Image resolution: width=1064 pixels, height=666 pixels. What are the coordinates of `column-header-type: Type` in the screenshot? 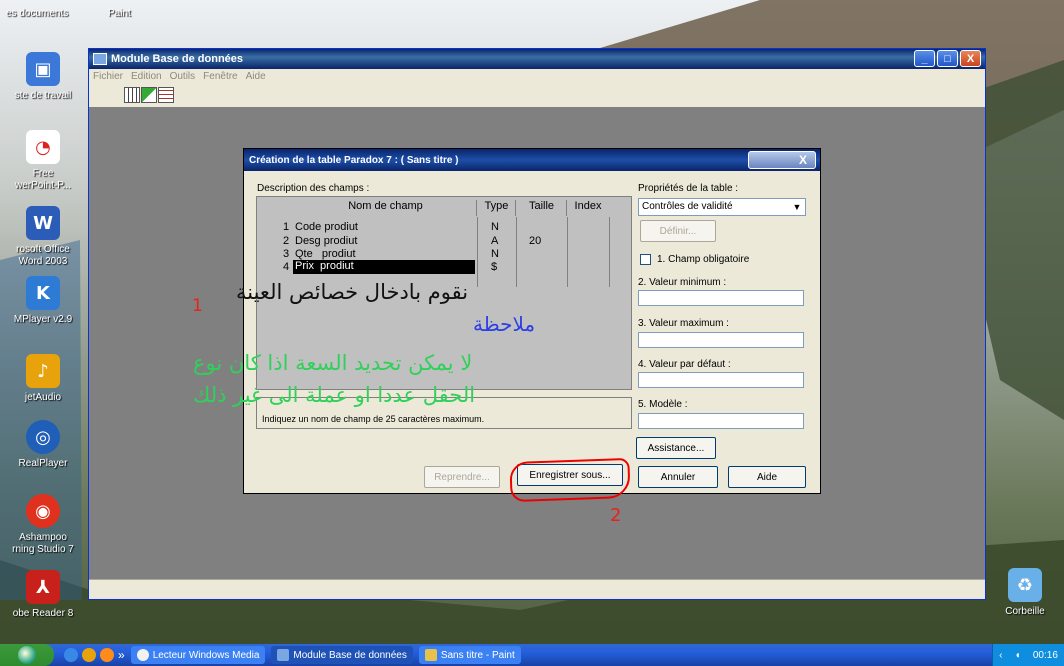 It's located at (497, 208).